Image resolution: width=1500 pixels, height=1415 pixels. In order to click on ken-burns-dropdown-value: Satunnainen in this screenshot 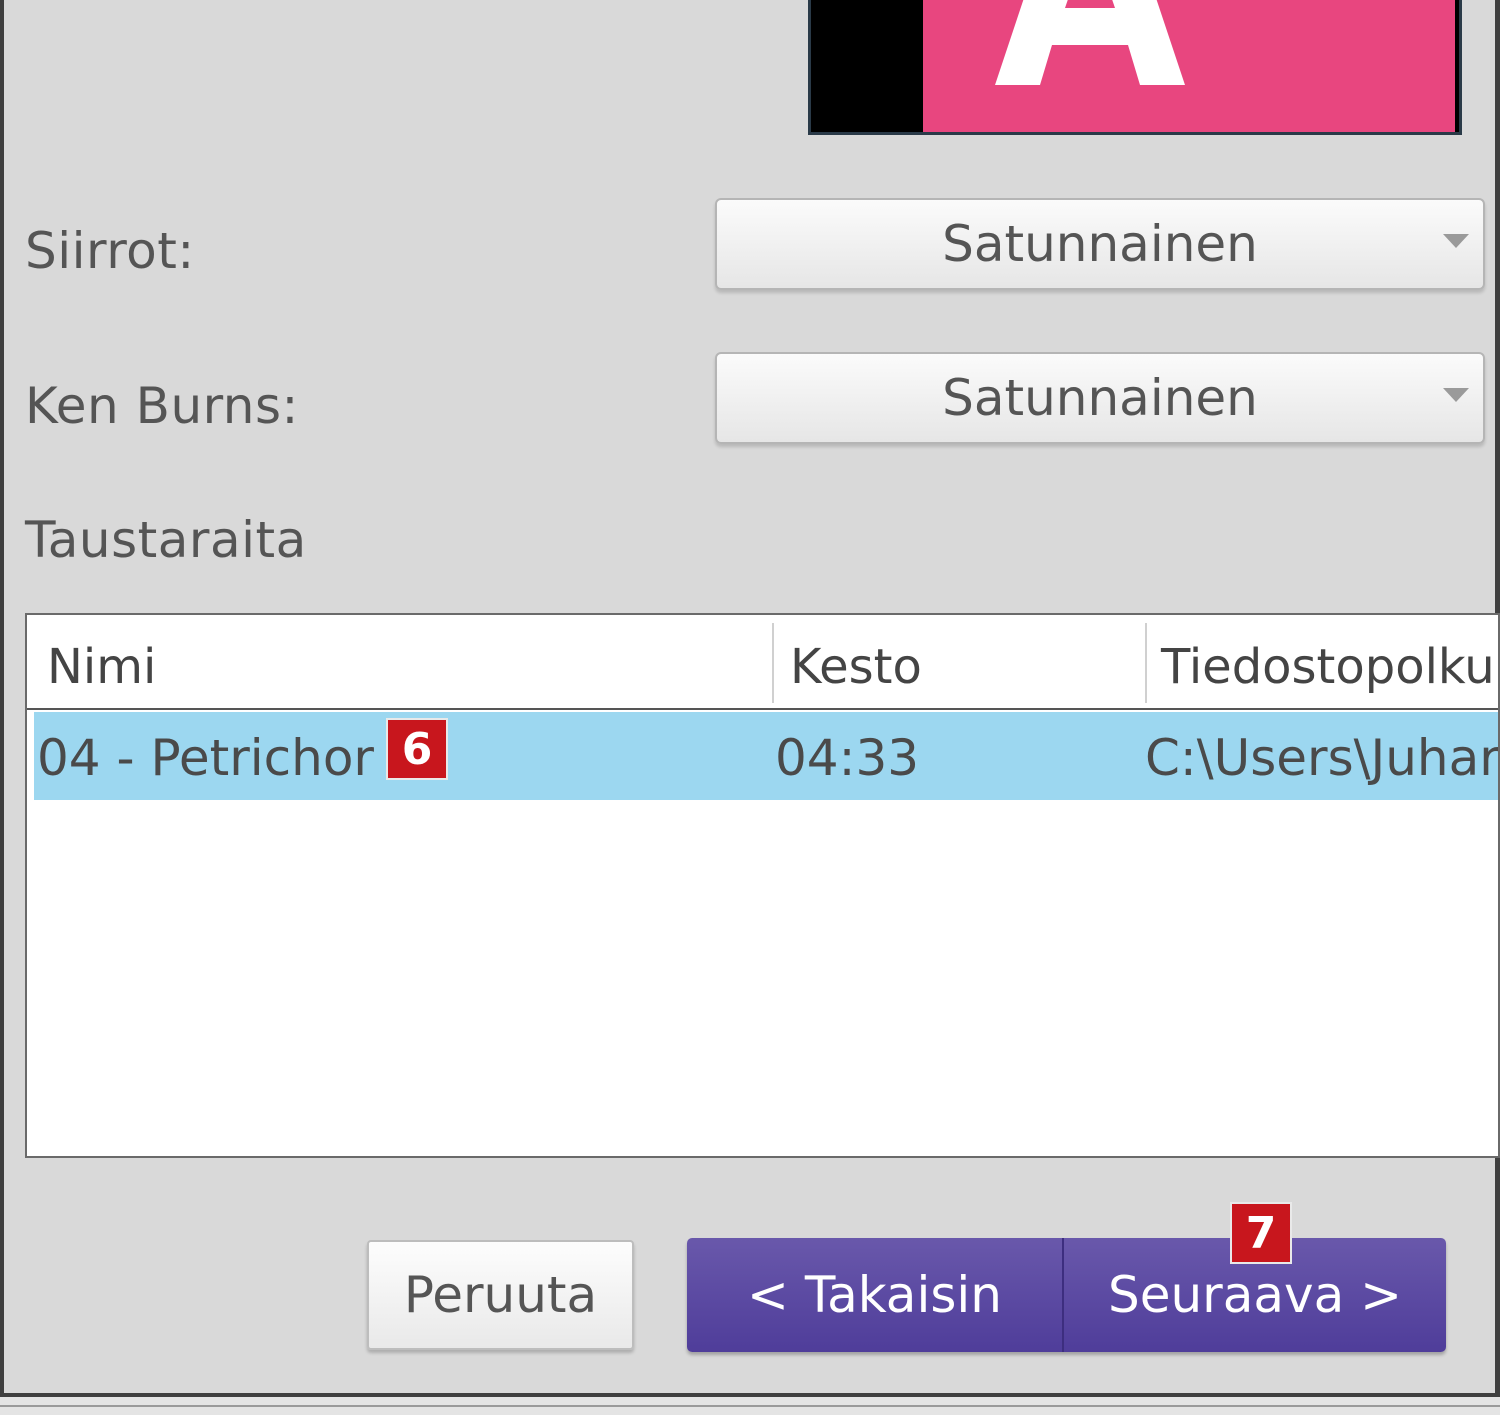, I will do `click(1100, 398)`.